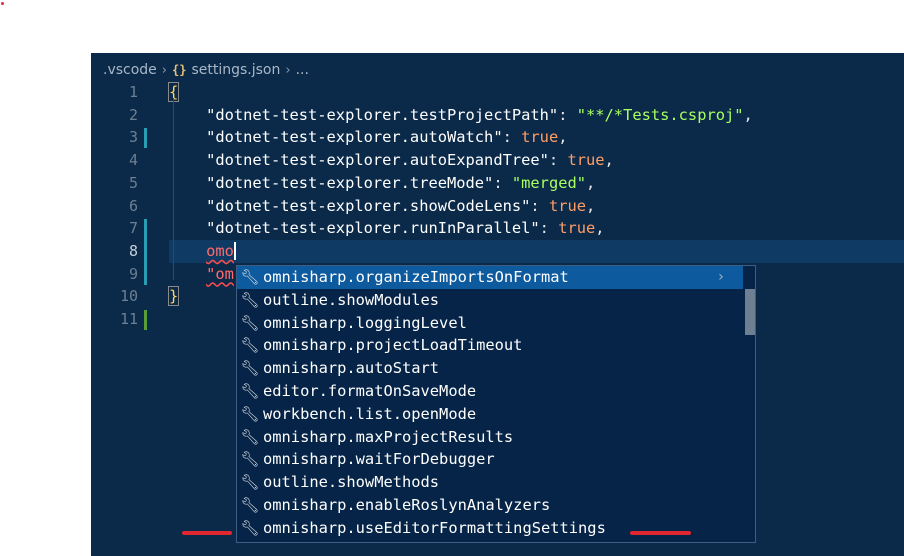 The width and height of the screenshot is (904, 556). Describe the element at coordinates (133, 114) in the screenshot. I see `line-number: 2` at that location.